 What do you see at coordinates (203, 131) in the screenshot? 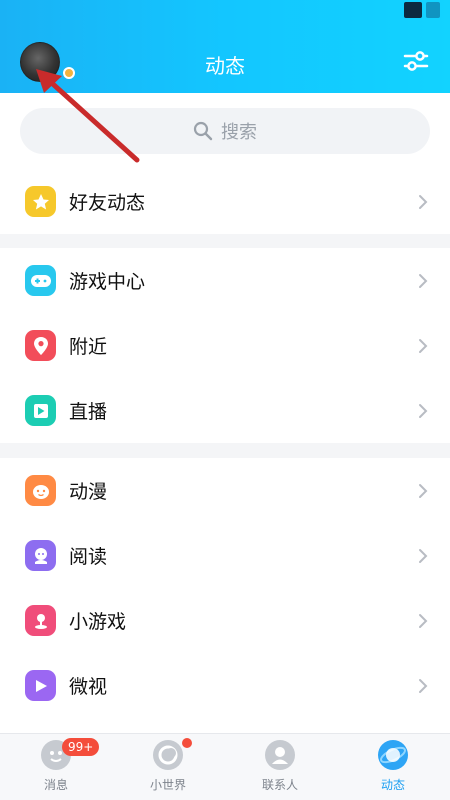
I see `search-icon` at bounding box center [203, 131].